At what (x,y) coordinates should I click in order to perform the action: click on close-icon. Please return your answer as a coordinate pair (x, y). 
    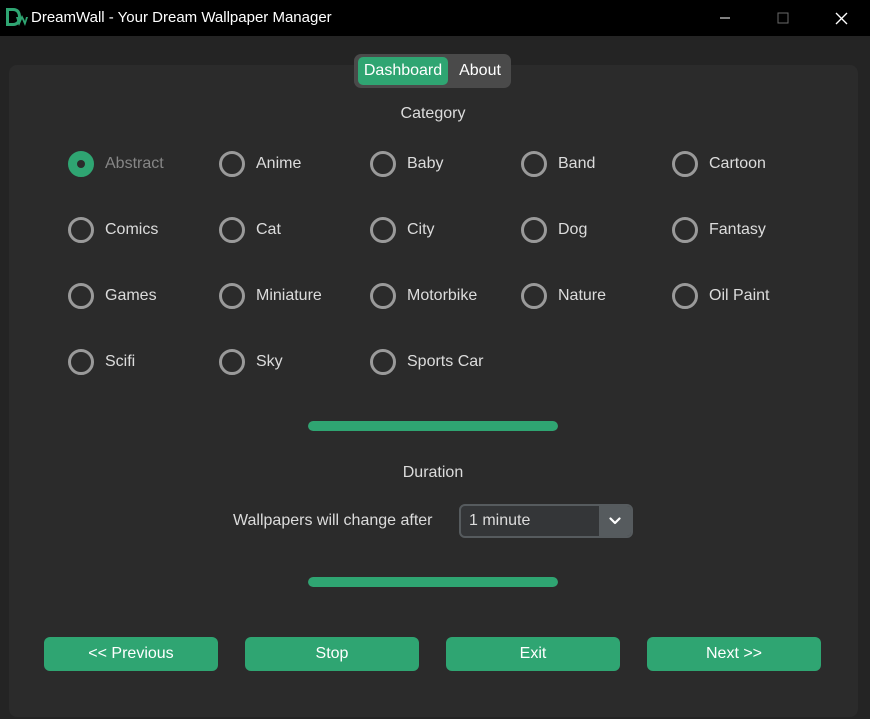
    Looking at the image, I should click on (841, 18).